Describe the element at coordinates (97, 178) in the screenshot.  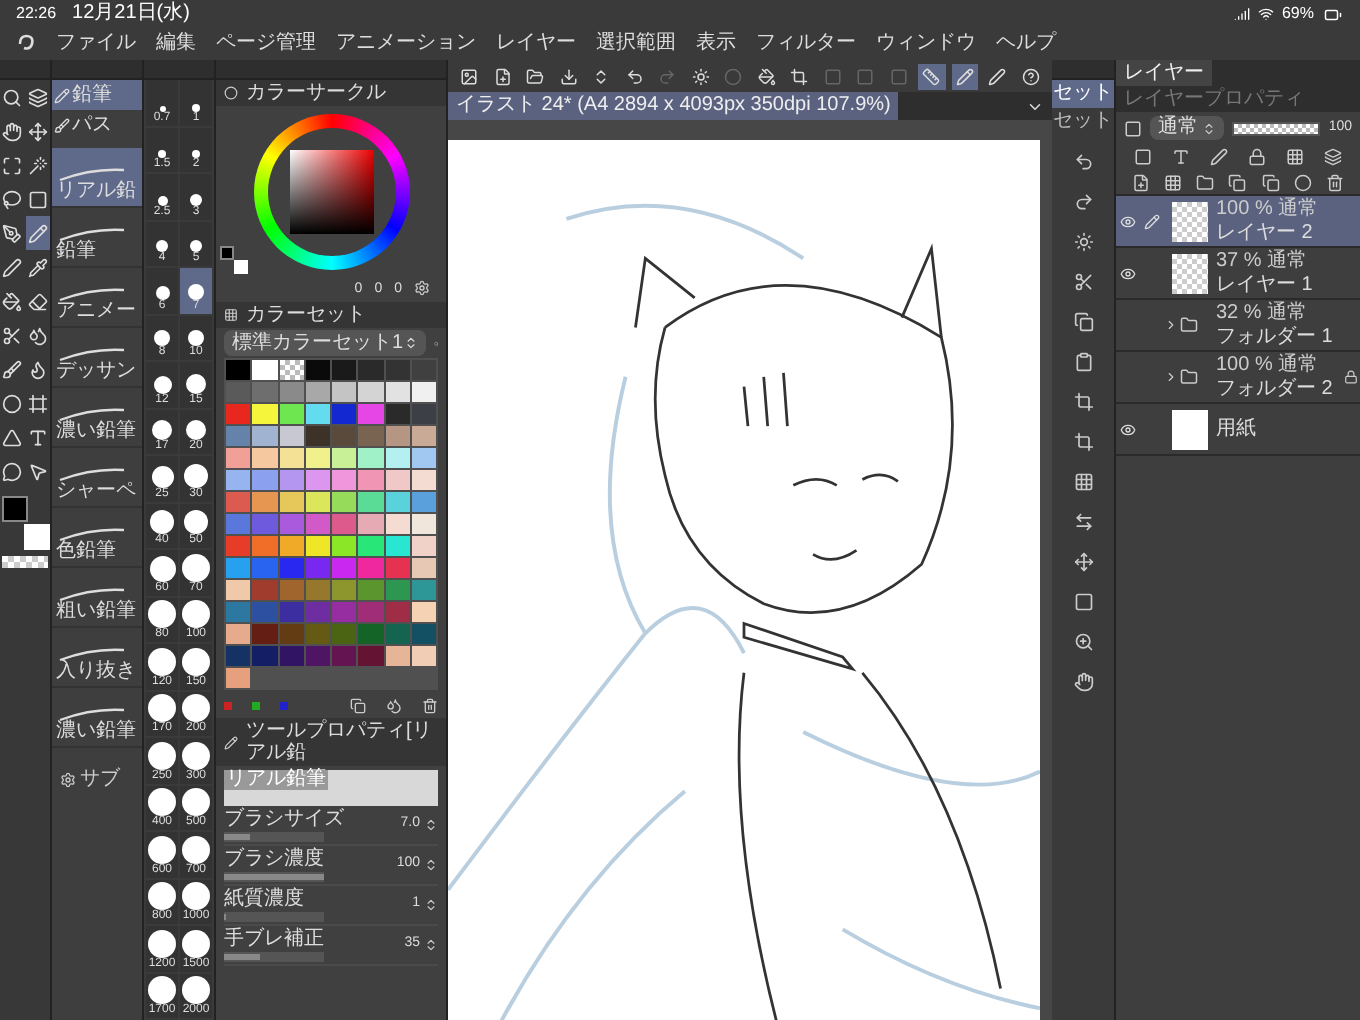
I see `subtool-item: リアル鉛` at that location.